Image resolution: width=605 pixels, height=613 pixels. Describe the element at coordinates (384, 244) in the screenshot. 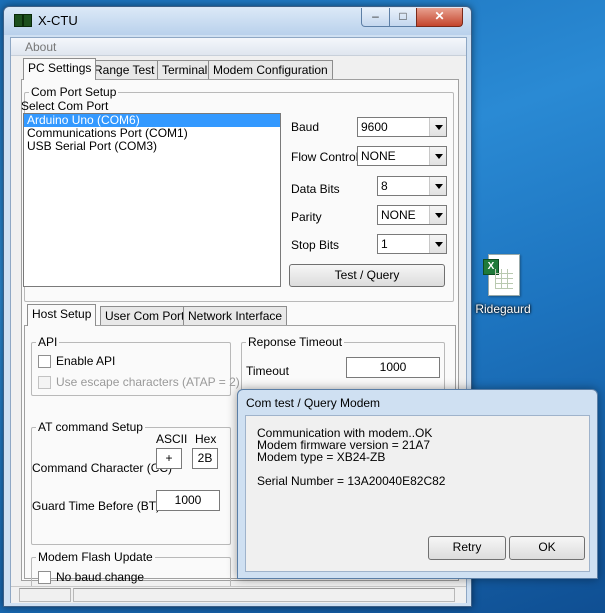

I see `stop-bits-value: 1` at that location.